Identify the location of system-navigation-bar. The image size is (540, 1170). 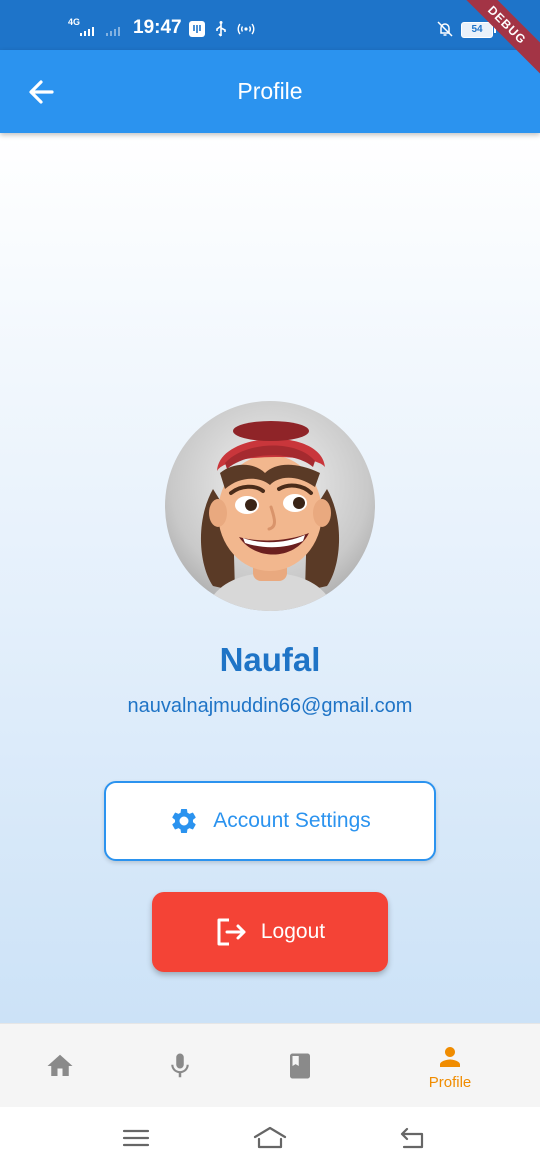
(270, 1138).